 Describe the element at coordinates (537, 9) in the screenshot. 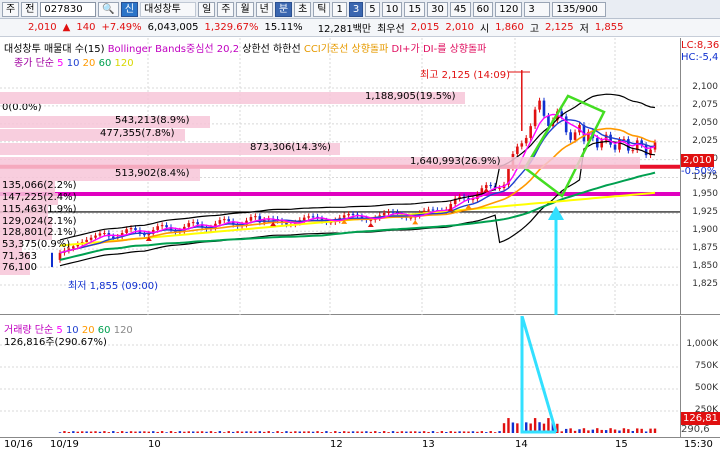

I see `interval-combo: 3` at that location.